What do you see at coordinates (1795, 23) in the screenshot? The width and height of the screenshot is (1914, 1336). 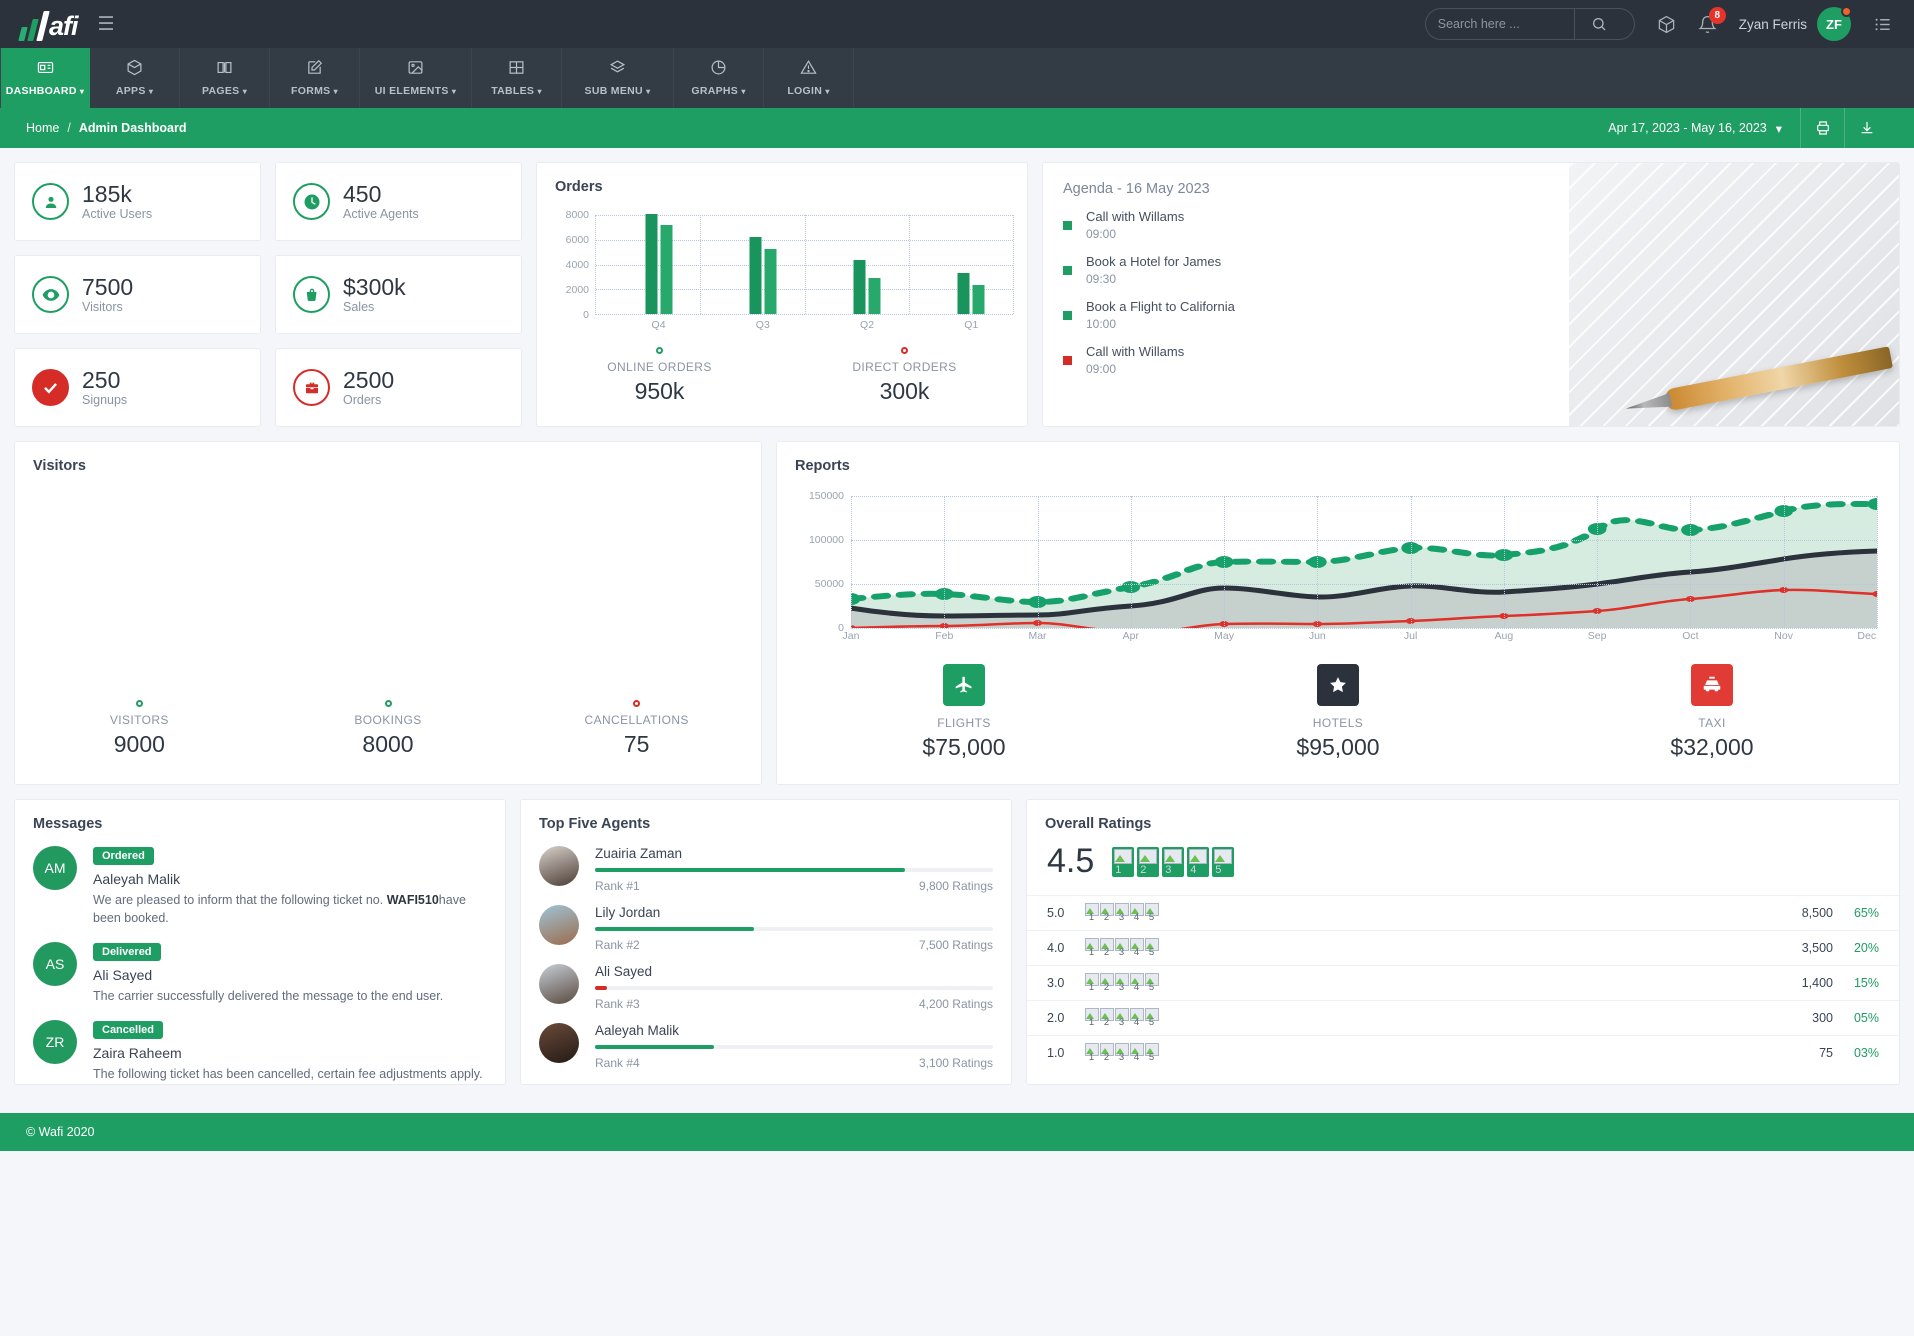 I see `user-menu: Zyan Ferris ZF` at bounding box center [1795, 23].